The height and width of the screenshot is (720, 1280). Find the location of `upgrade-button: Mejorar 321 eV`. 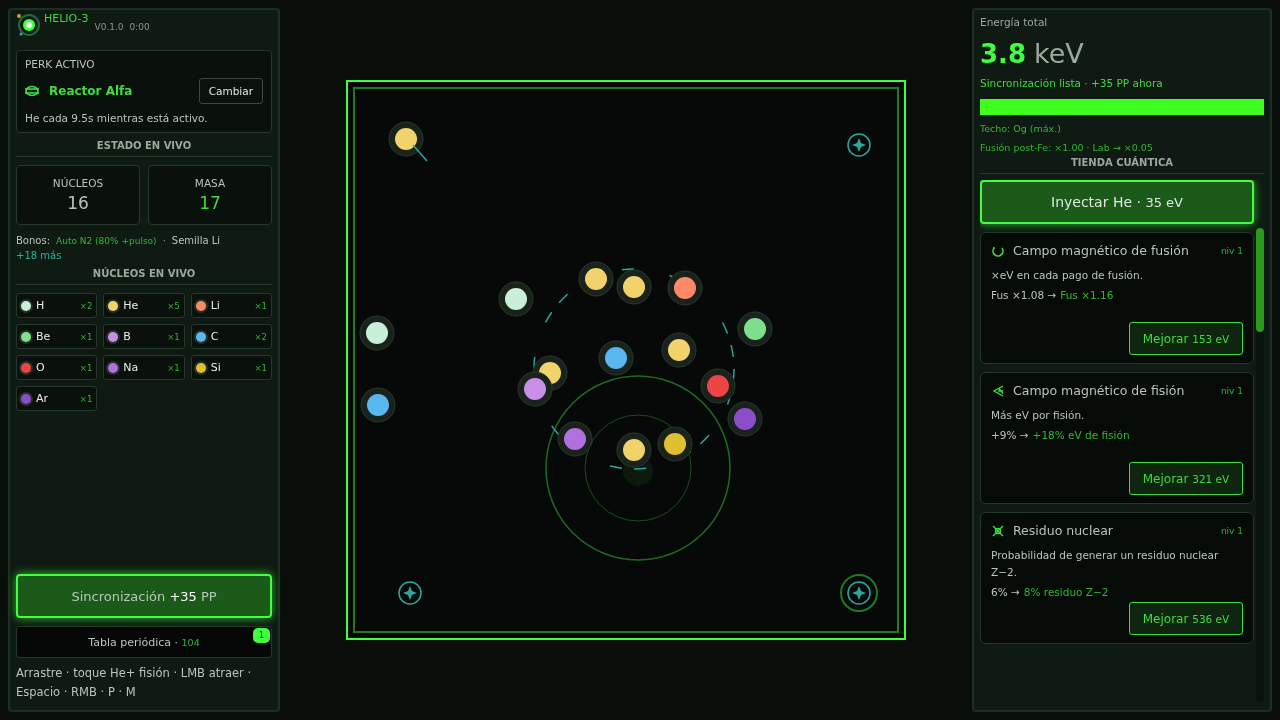

upgrade-button: Mejorar 321 eV is located at coordinates (1186, 478).